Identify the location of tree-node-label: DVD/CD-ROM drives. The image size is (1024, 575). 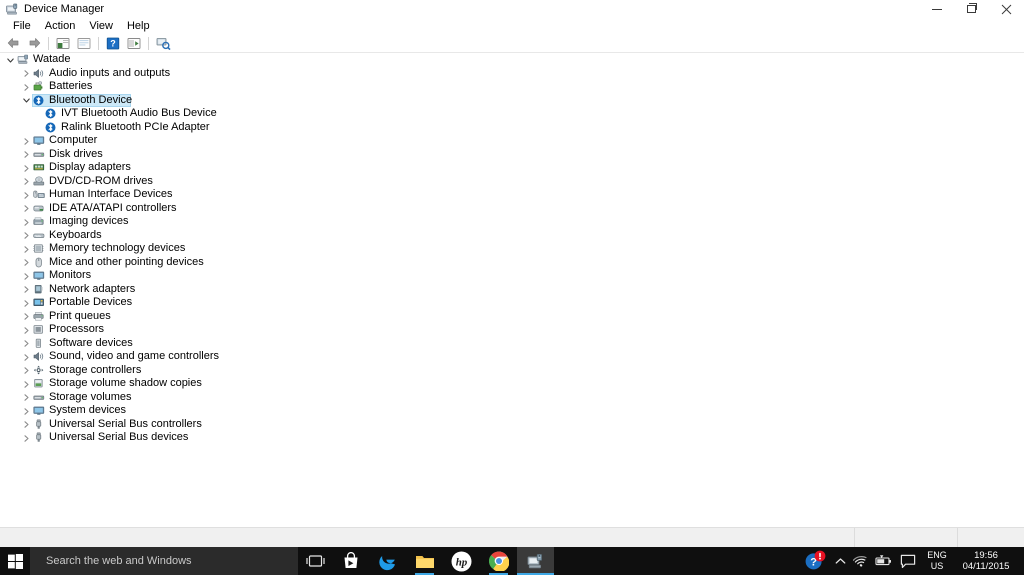
(101, 180).